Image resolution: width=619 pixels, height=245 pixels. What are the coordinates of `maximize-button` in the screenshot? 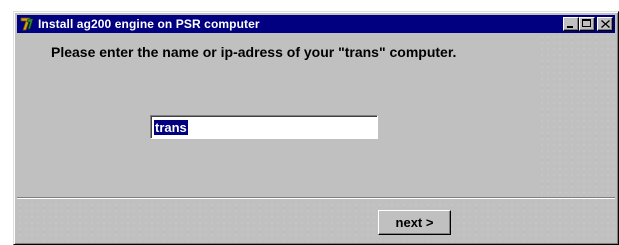 It's located at (587, 24).